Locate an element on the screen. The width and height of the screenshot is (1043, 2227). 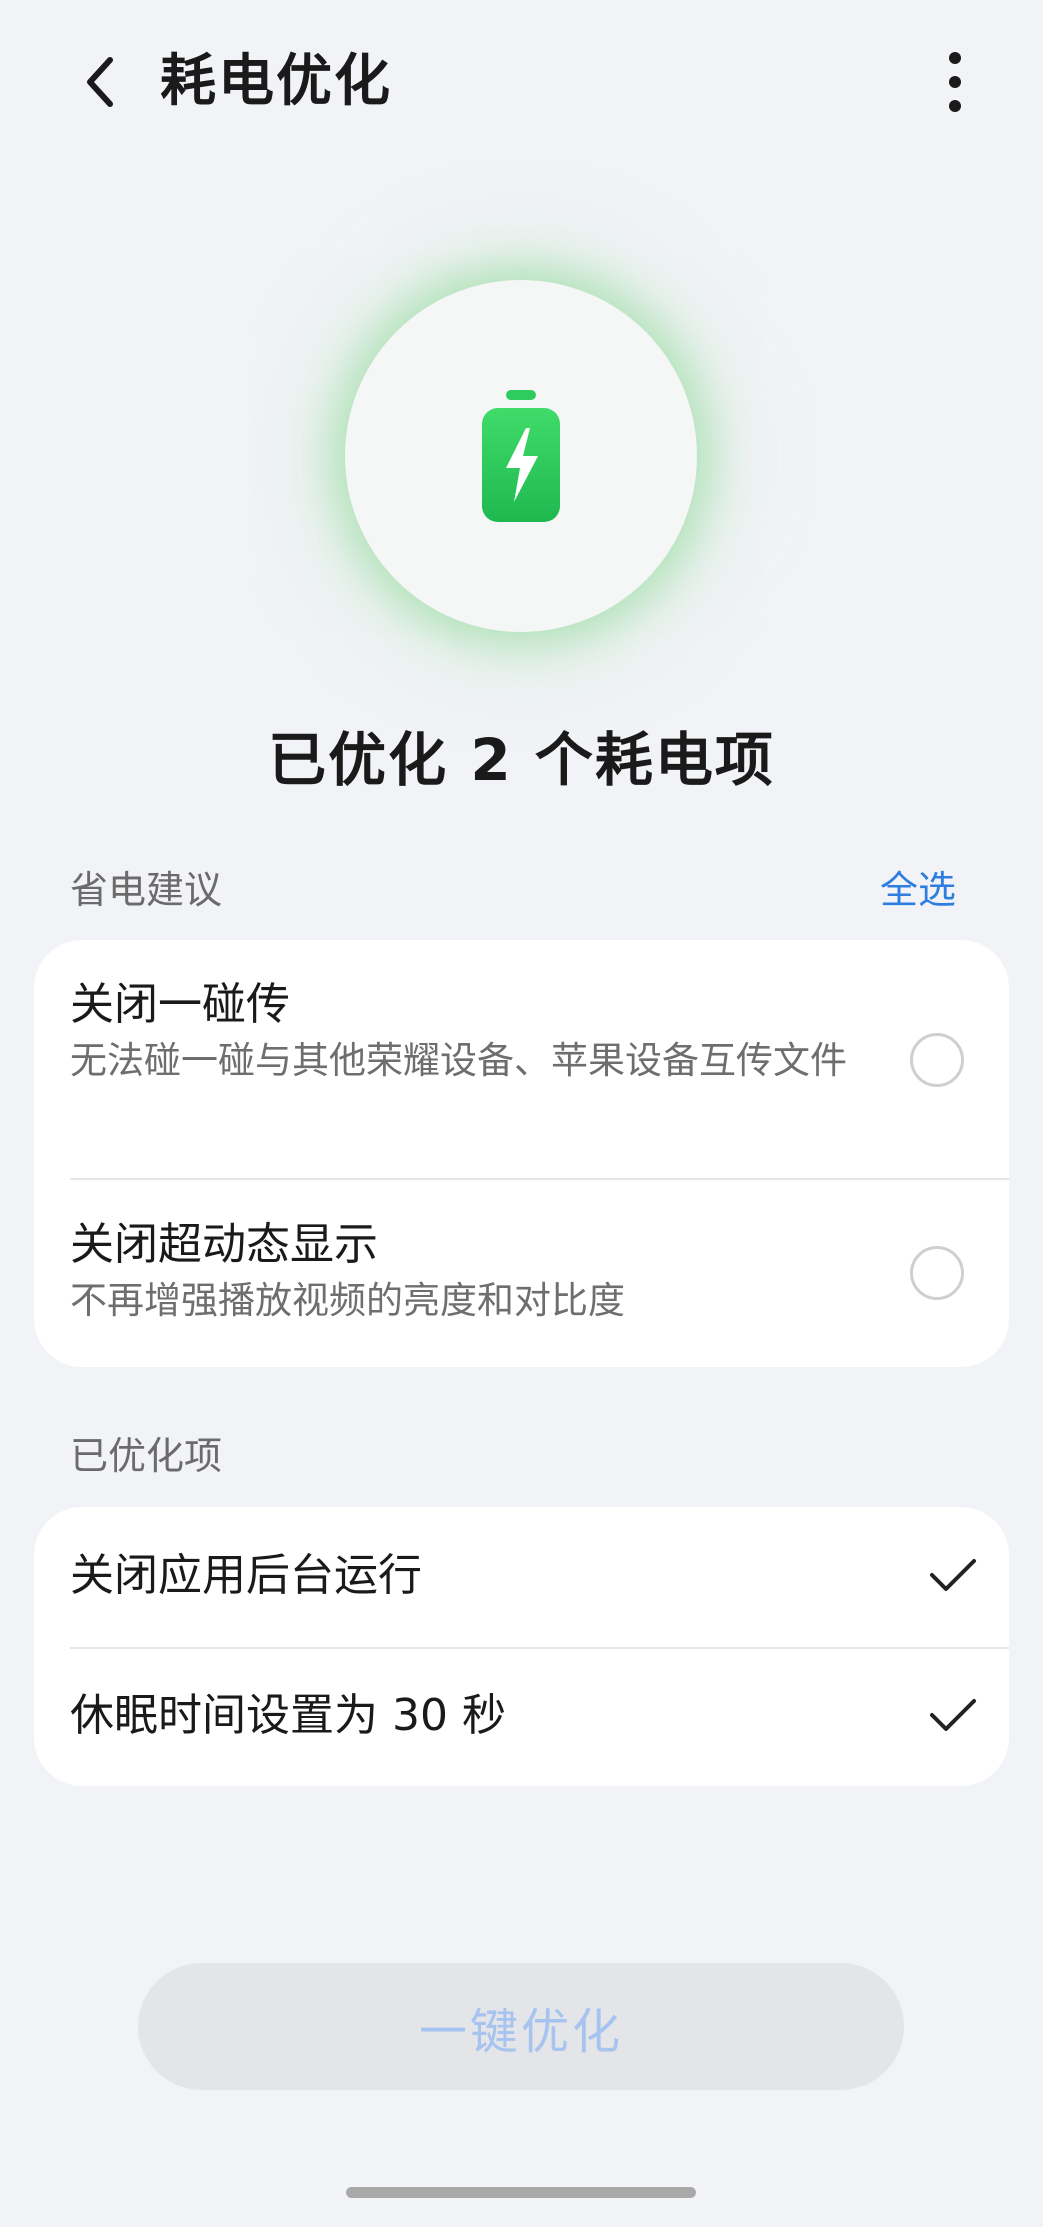
more-vertical-icon is located at coordinates (955, 82).